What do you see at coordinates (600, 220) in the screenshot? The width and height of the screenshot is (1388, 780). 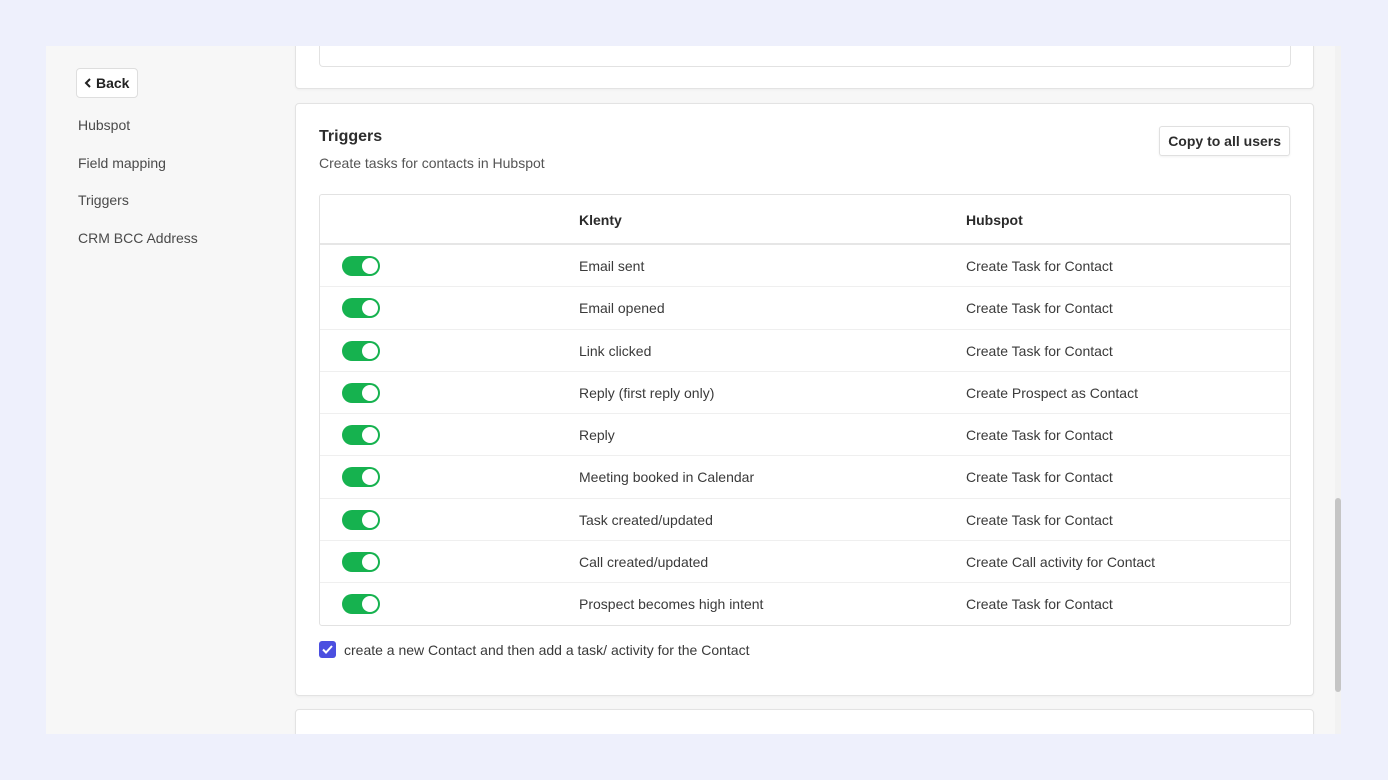 I see `column-header-klenty: Klenty` at bounding box center [600, 220].